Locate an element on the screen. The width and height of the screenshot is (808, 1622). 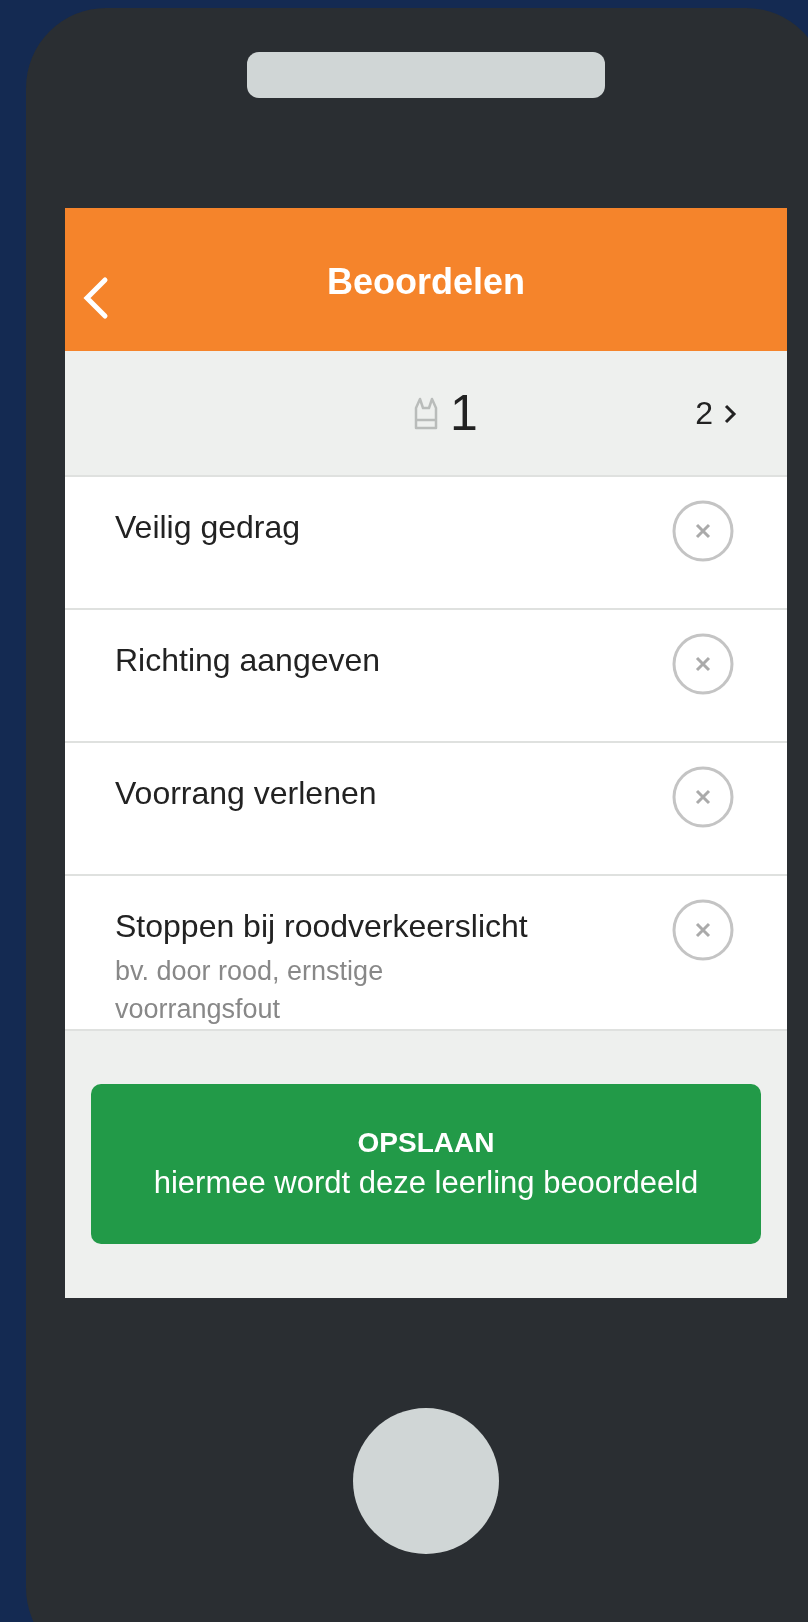
save-button: OPSLAAN hiermee wordt deze leerling beoordeeld is located at coordinates (426, 1164).